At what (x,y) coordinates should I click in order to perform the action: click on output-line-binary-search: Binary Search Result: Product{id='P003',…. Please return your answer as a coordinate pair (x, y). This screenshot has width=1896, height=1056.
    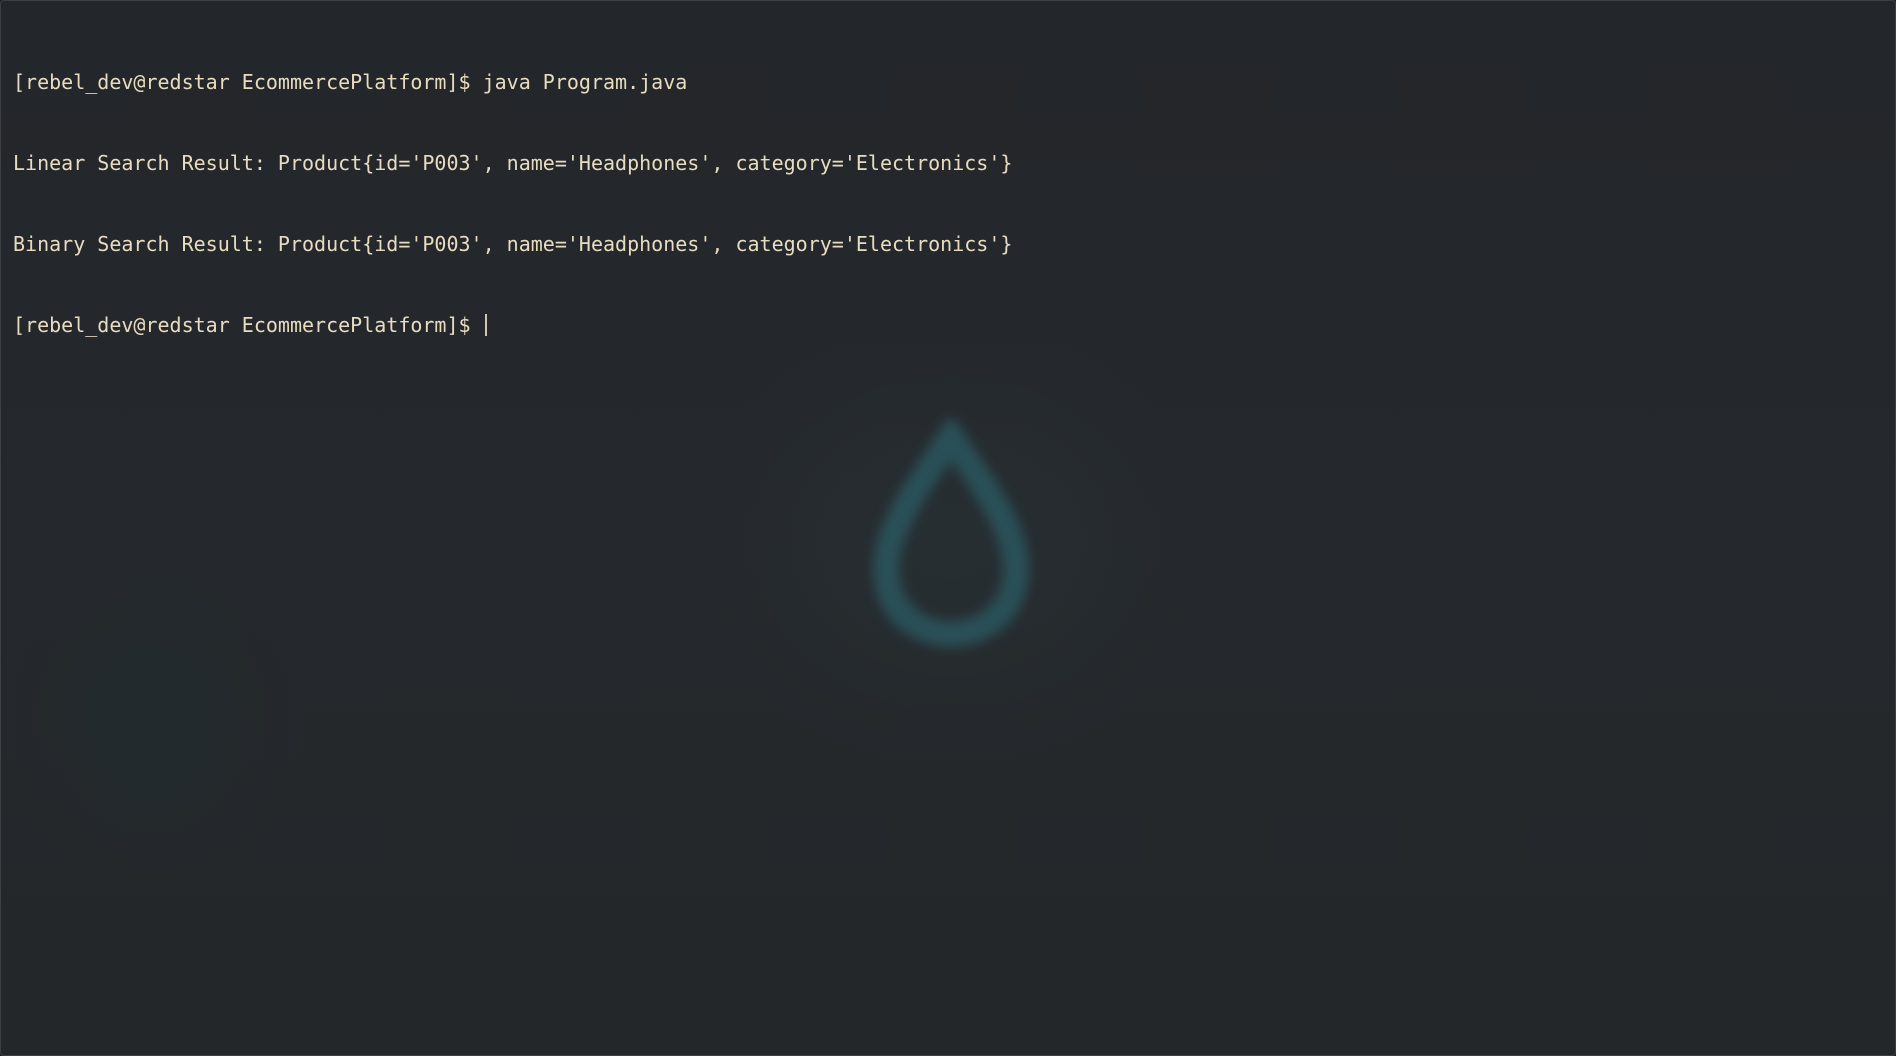
    Looking at the image, I should click on (513, 244).